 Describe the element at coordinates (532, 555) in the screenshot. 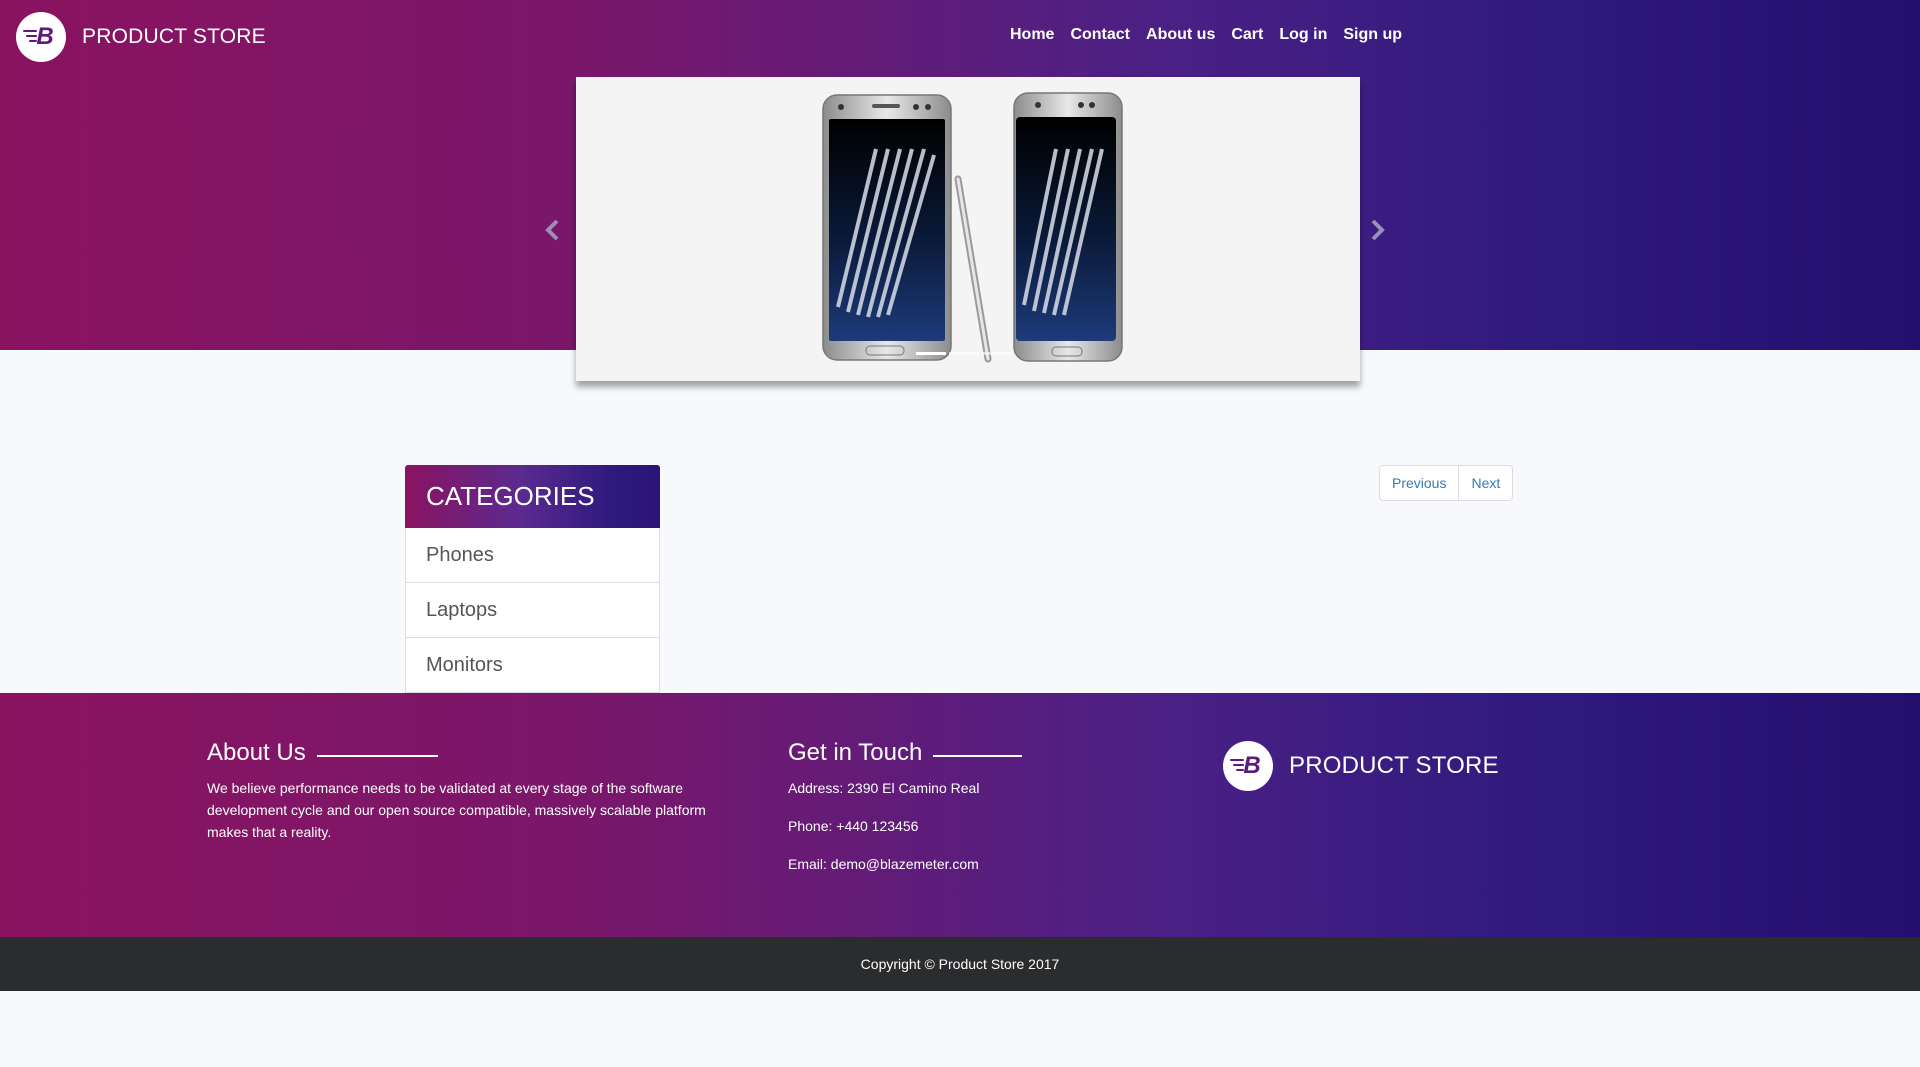

I see `category-phones: Phones` at that location.